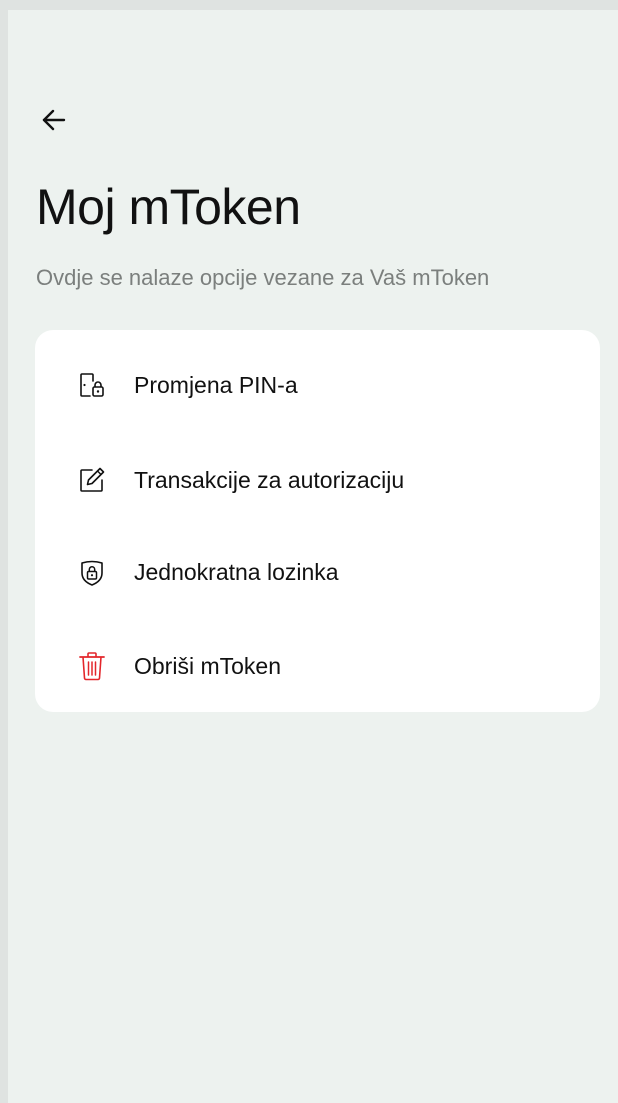 The image size is (618, 1103). I want to click on menu-item-one-time-password: Jednokratna lozinka, so click(317, 572).